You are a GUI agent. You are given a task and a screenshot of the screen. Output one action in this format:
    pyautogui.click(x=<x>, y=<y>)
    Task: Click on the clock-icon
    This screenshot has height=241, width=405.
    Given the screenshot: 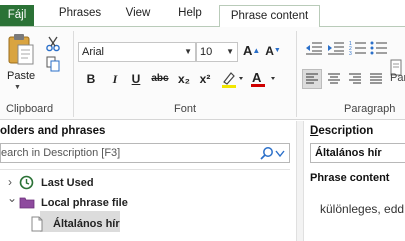 What is the action you would take?
    pyautogui.click(x=26, y=182)
    